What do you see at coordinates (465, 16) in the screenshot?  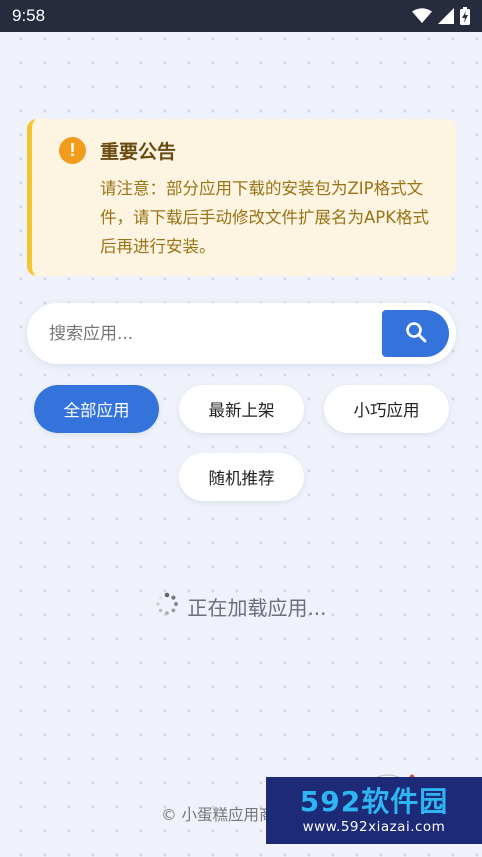 I see `battery-icon` at bounding box center [465, 16].